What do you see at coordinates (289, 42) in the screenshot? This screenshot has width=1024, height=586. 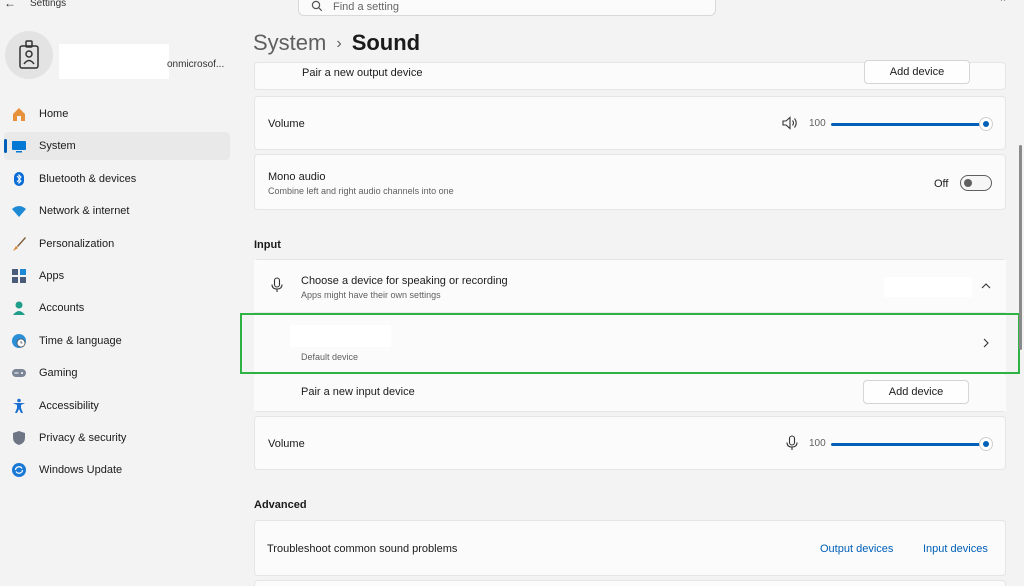 I see `breadcrumb-system: System` at bounding box center [289, 42].